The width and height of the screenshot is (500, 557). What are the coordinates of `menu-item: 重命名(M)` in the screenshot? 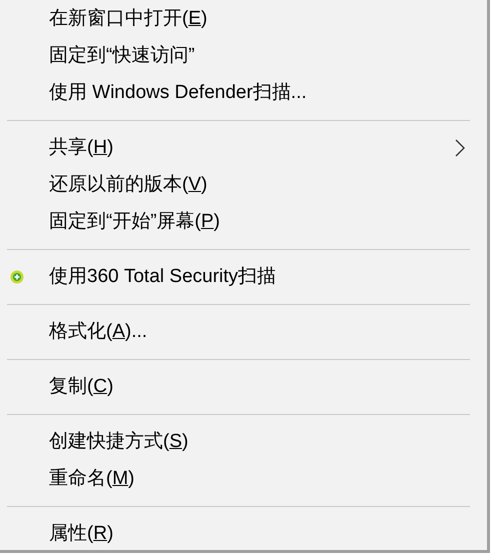 It's located at (243, 478).